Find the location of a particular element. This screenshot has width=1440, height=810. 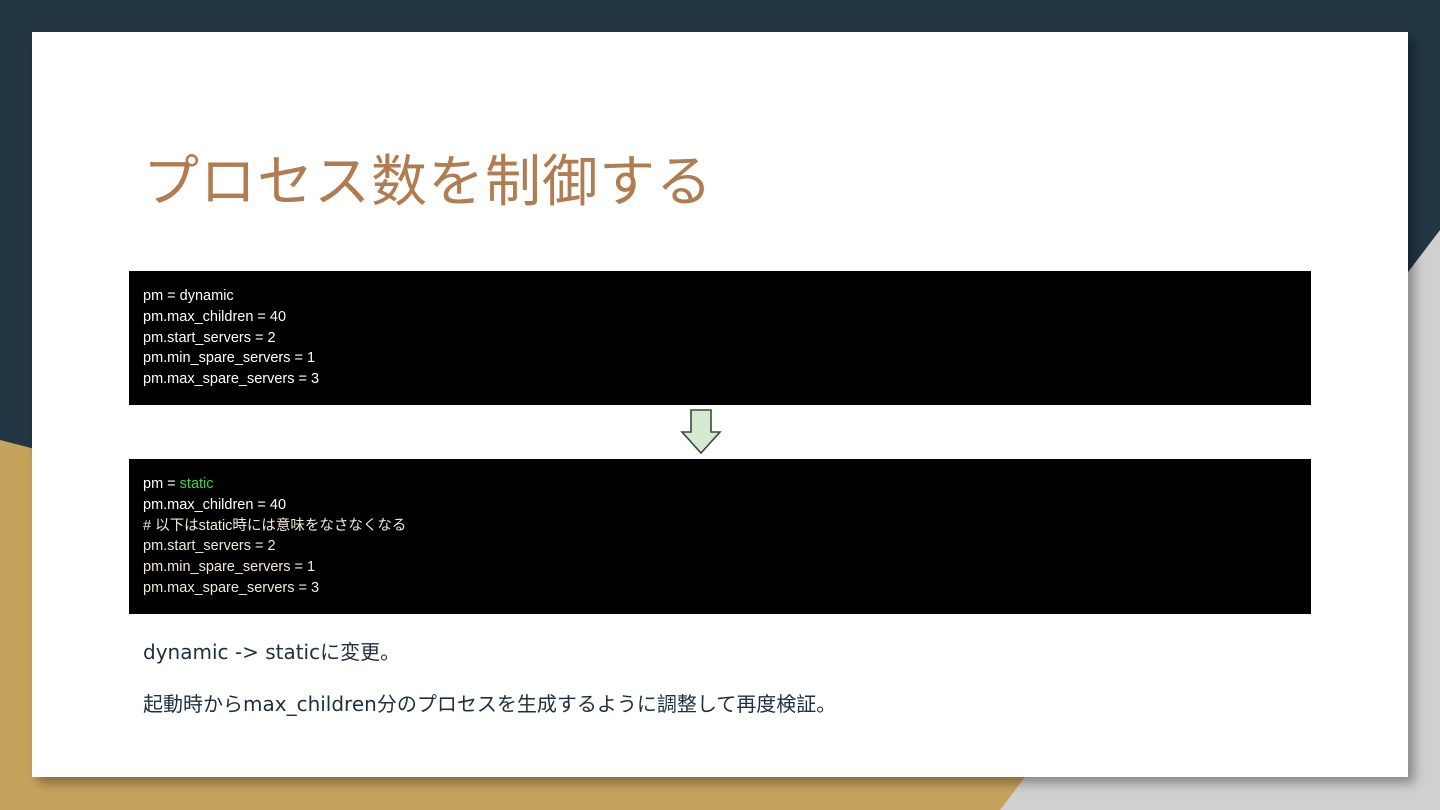

slide-title: プロセス数を制御する is located at coordinates (428, 182).